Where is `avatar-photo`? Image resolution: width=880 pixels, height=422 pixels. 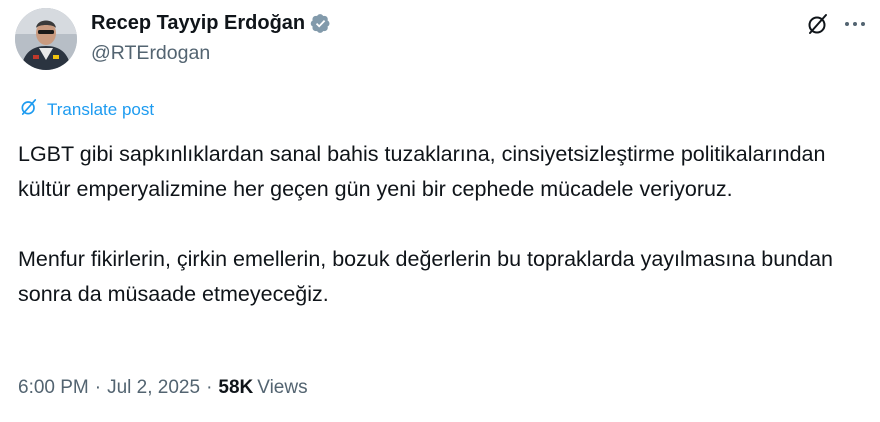 avatar-photo is located at coordinates (46, 39).